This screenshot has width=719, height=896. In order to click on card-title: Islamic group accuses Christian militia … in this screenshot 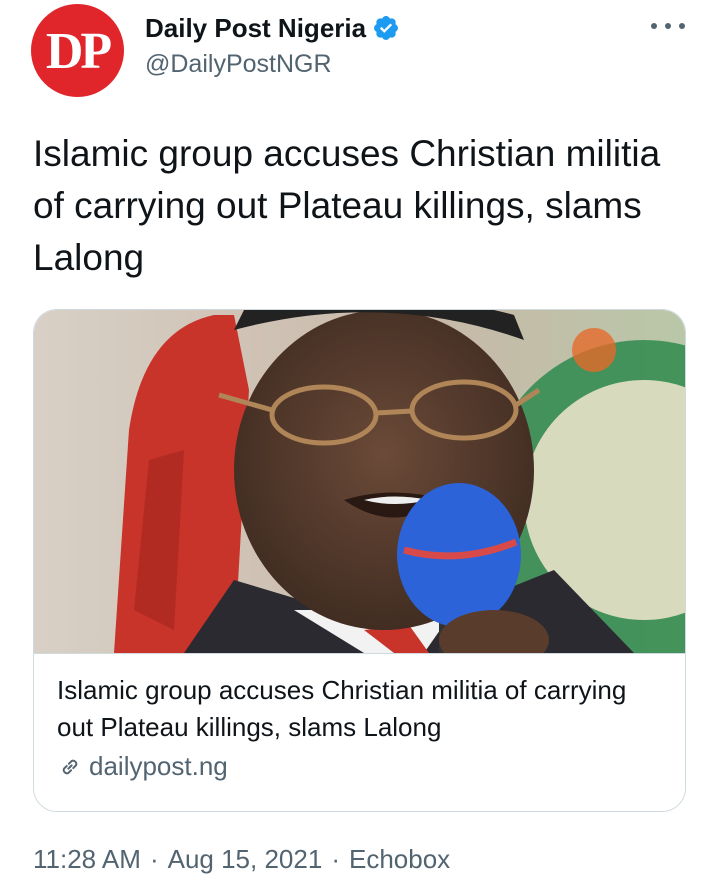, I will do `click(342, 708)`.